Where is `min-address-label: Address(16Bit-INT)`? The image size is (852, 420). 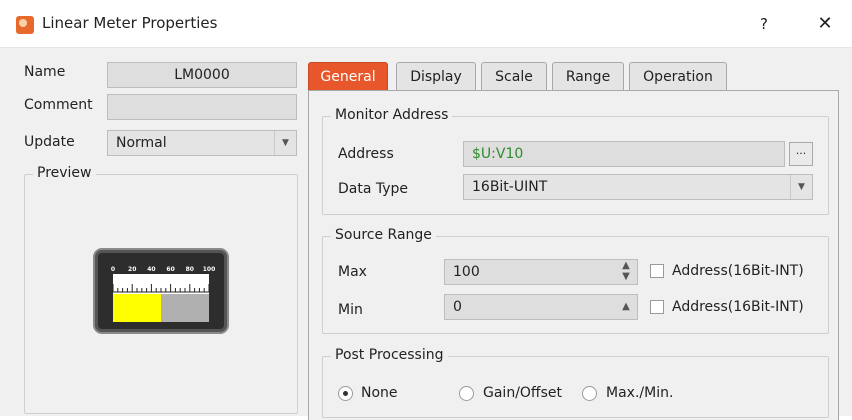
min-address-label: Address(16Bit-INT) is located at coordinates (738, 307).